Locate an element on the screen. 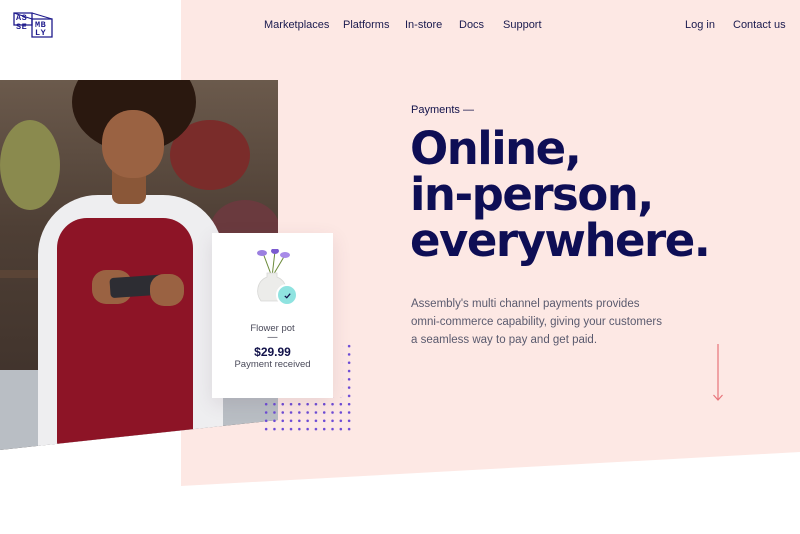  plants-decor is located at coordinates (30, 165).